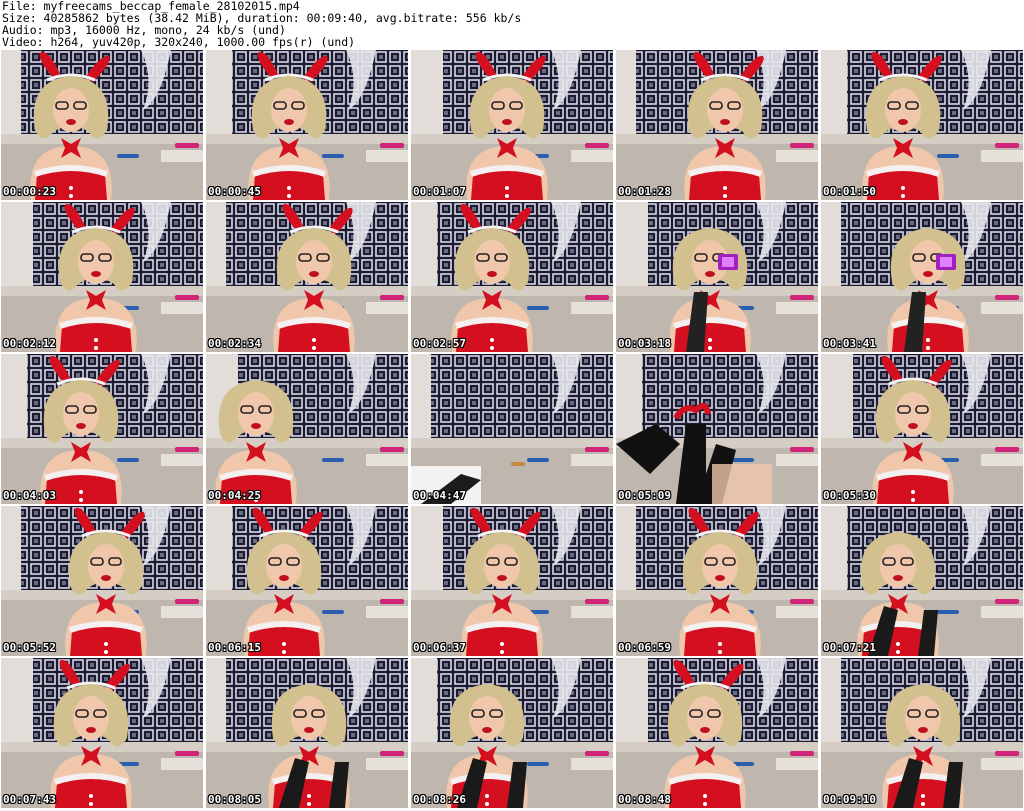 The width and height of the screenshot is (1024, 811). What do you see at coordinates (29, 647) in the screenshot?
I see `thumbnail-timestamp: 00:05:52` at bounding box center [29, 647].